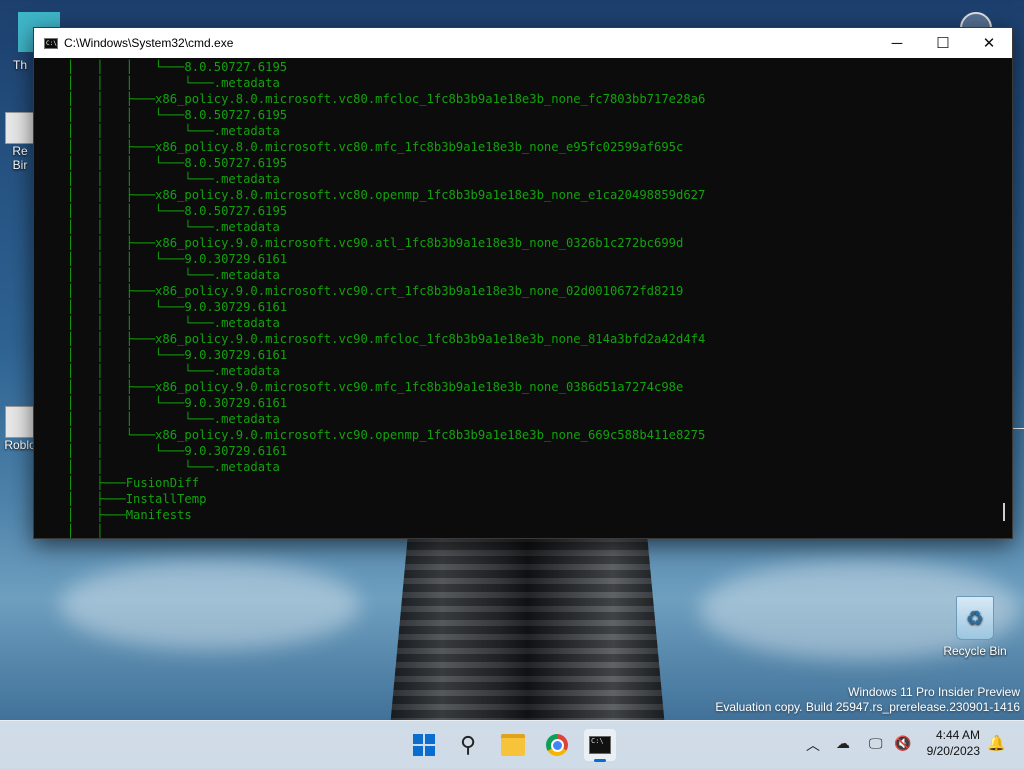 This screenshot has height=769, width=1024. I want to click on network-icon: 🖵, so click(876, 743).